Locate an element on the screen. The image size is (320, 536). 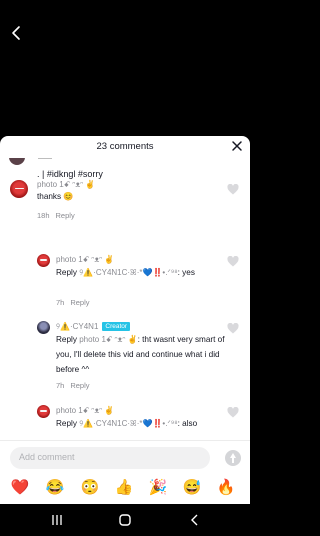
comment-input: Add comment is located at coordinates (110, 458).